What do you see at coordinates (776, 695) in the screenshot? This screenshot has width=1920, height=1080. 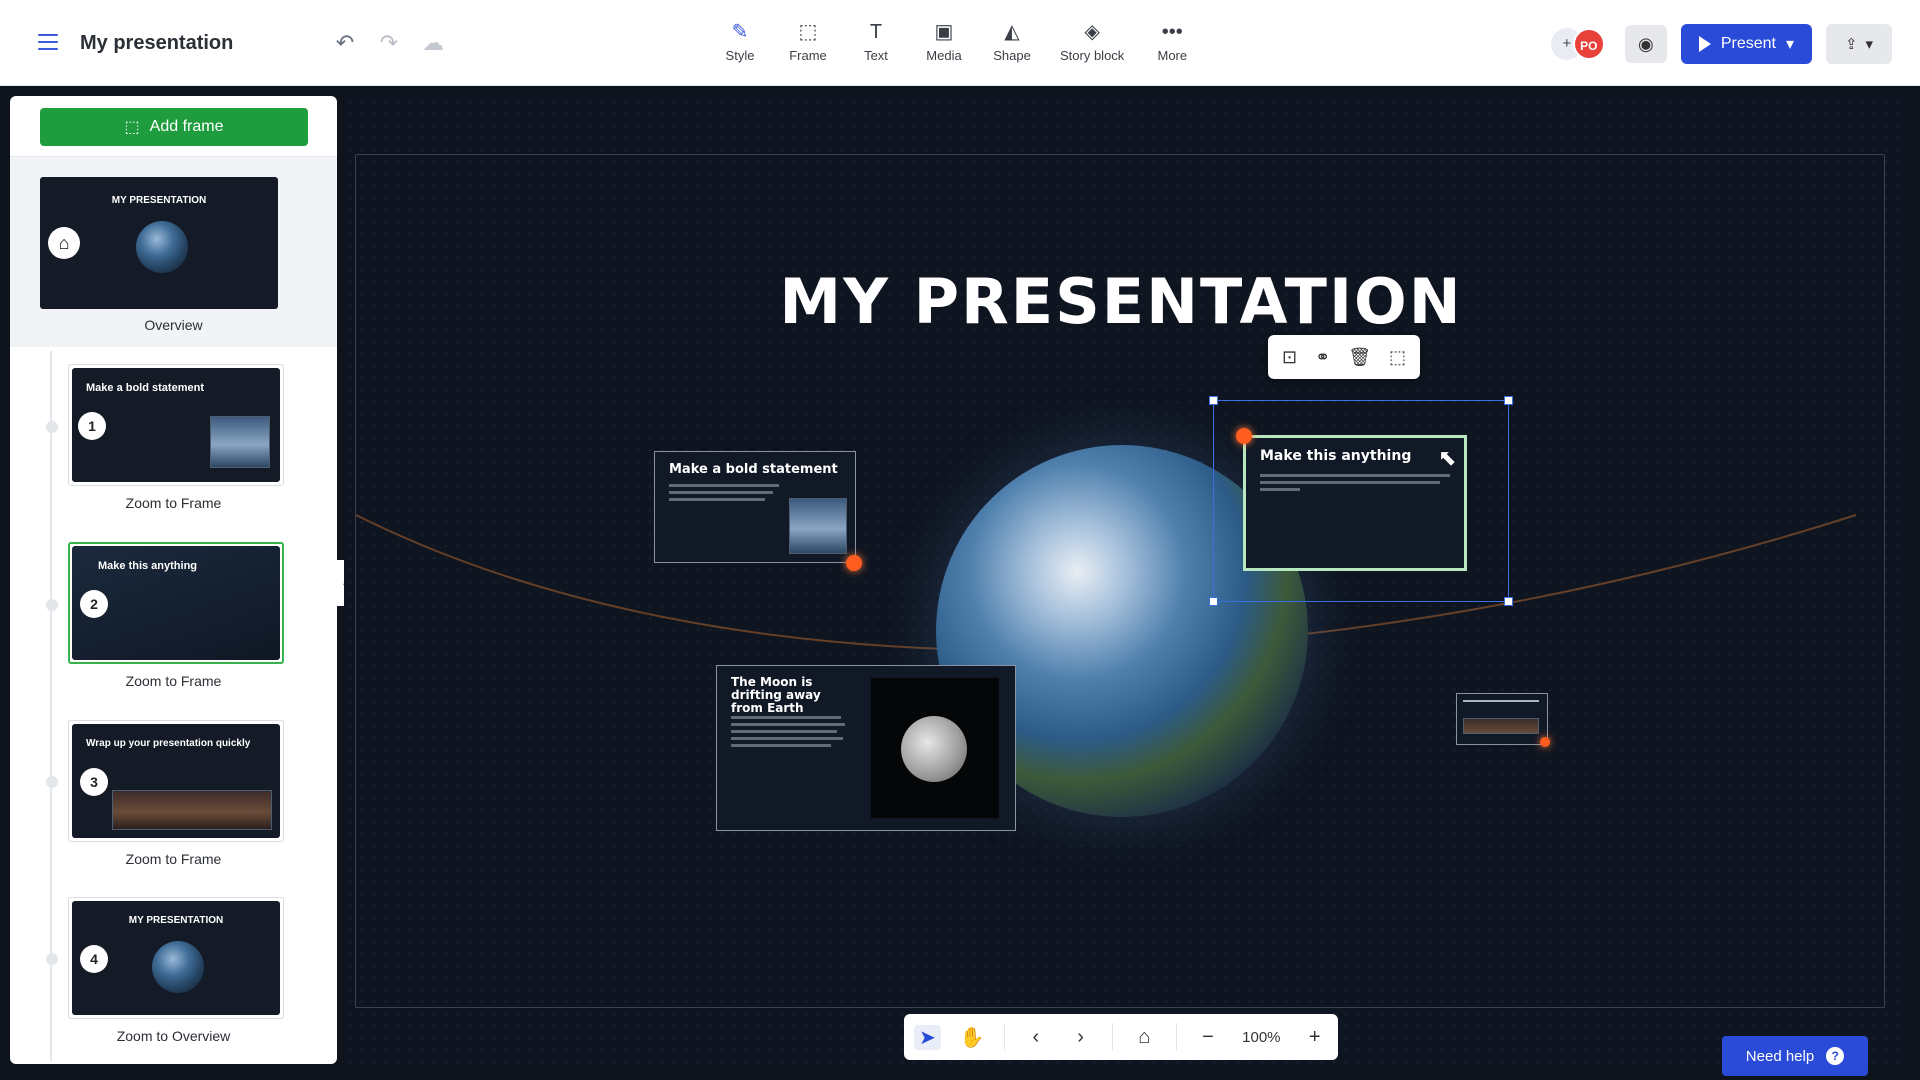 I see `card-heading: The Moon is drifting away from Earth` at bounding box center [776, 695].